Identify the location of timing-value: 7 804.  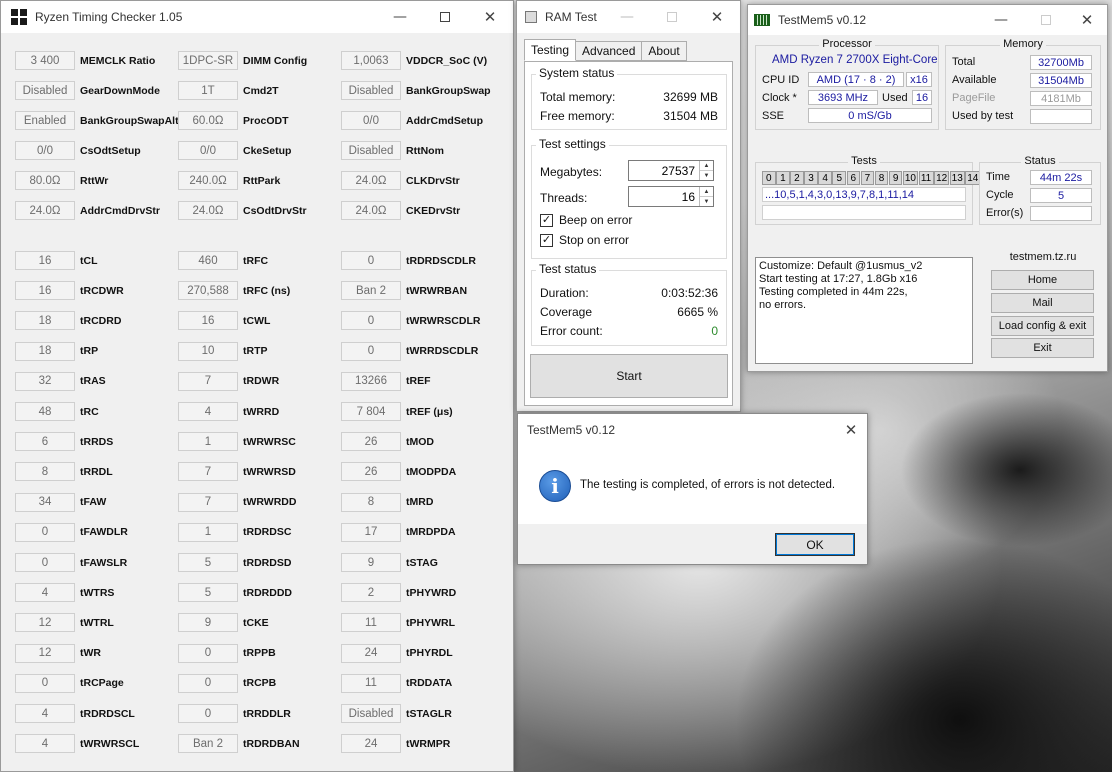
(371, 411).